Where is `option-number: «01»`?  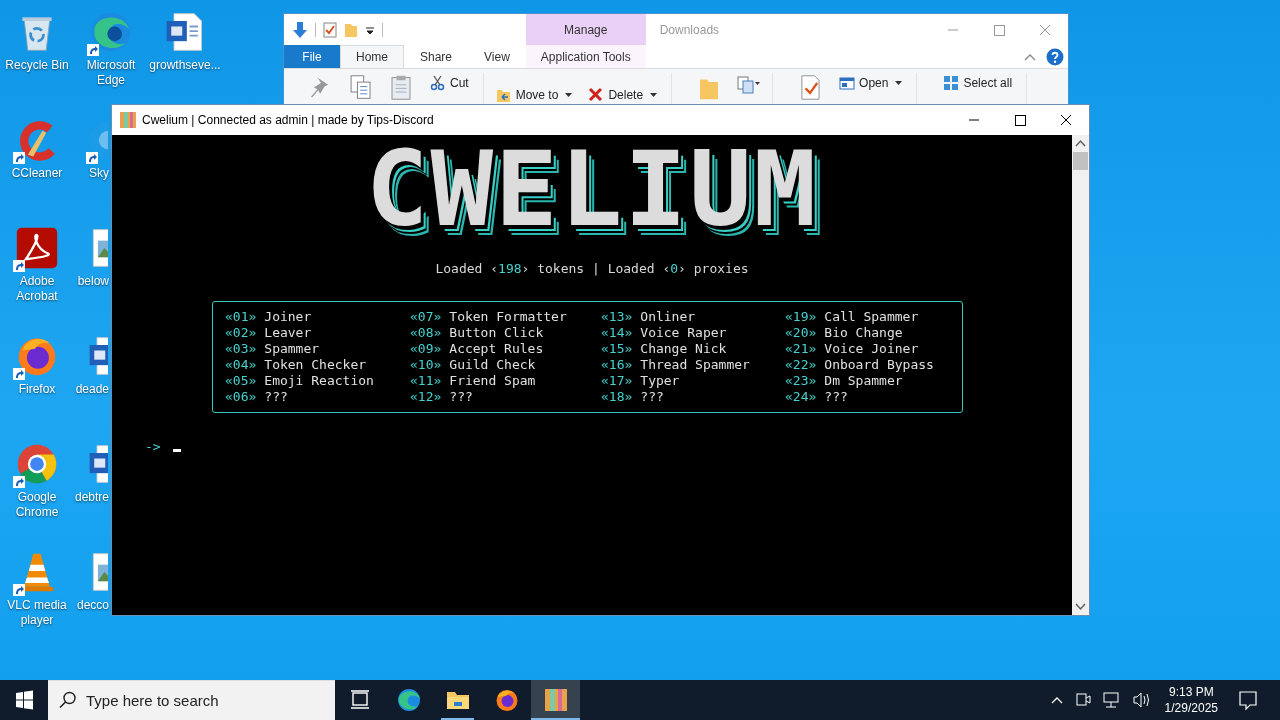 option-number: «01» is located at coordinates (241, 317).